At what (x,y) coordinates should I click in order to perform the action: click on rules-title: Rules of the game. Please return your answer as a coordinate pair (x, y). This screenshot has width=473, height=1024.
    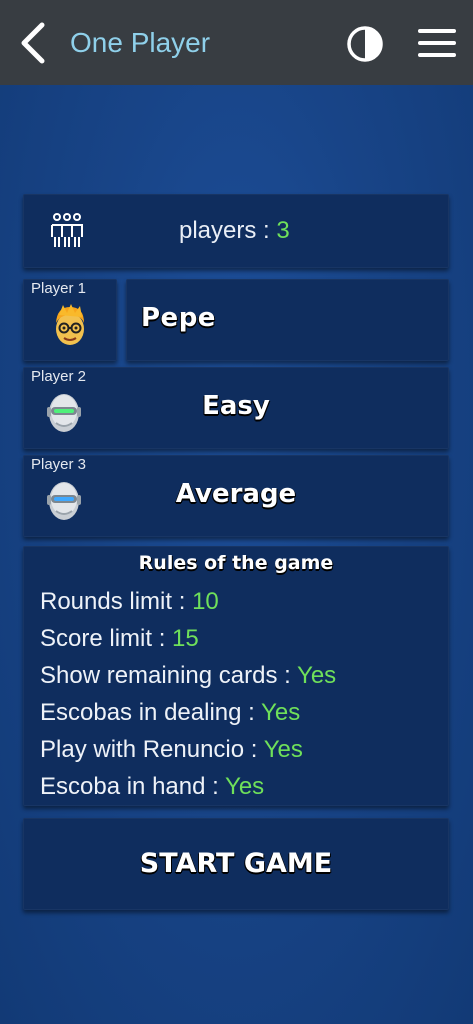
    Looking at the image, I should click on (236, 563).